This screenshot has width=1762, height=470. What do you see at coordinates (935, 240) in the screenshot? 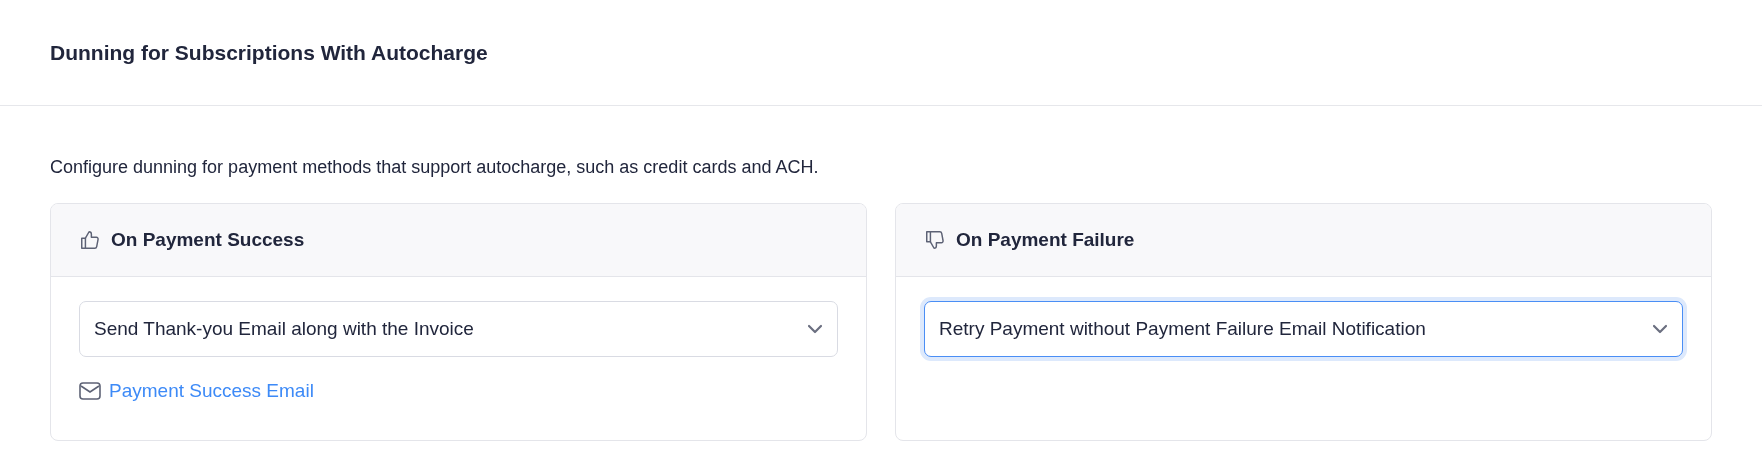
I see `thumbs-down-icon` at bounding box center [935, 240].